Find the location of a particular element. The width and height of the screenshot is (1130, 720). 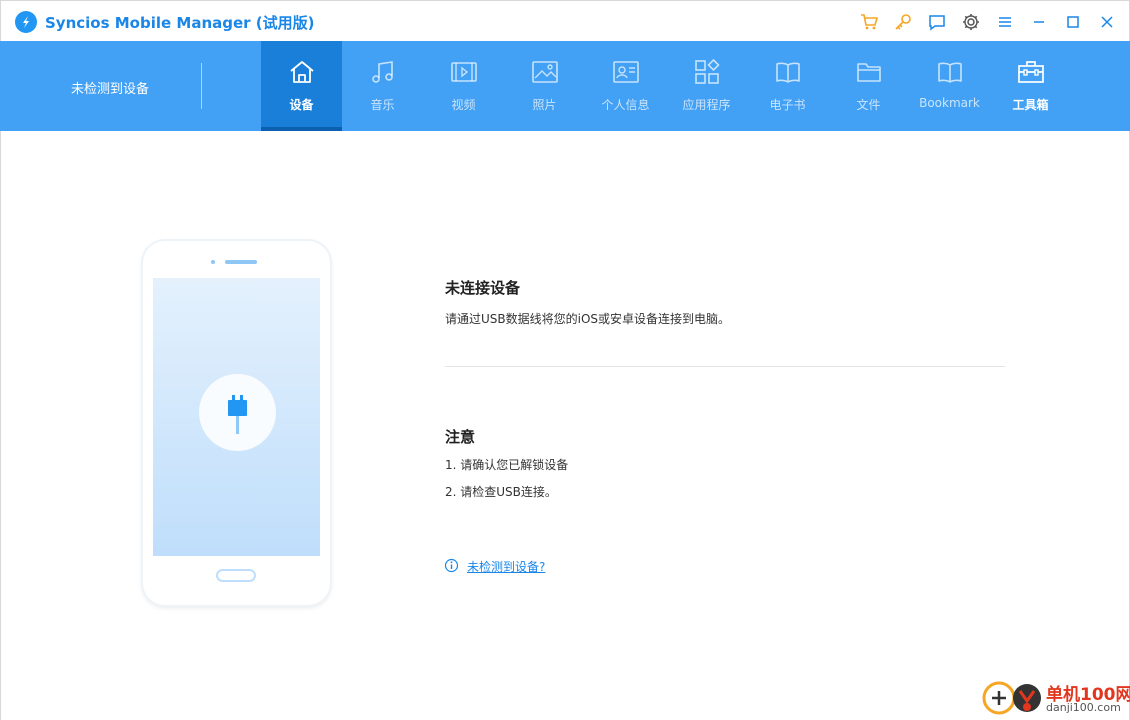

tab-ebooks: 电子书 is located at coordinates (787, 86).